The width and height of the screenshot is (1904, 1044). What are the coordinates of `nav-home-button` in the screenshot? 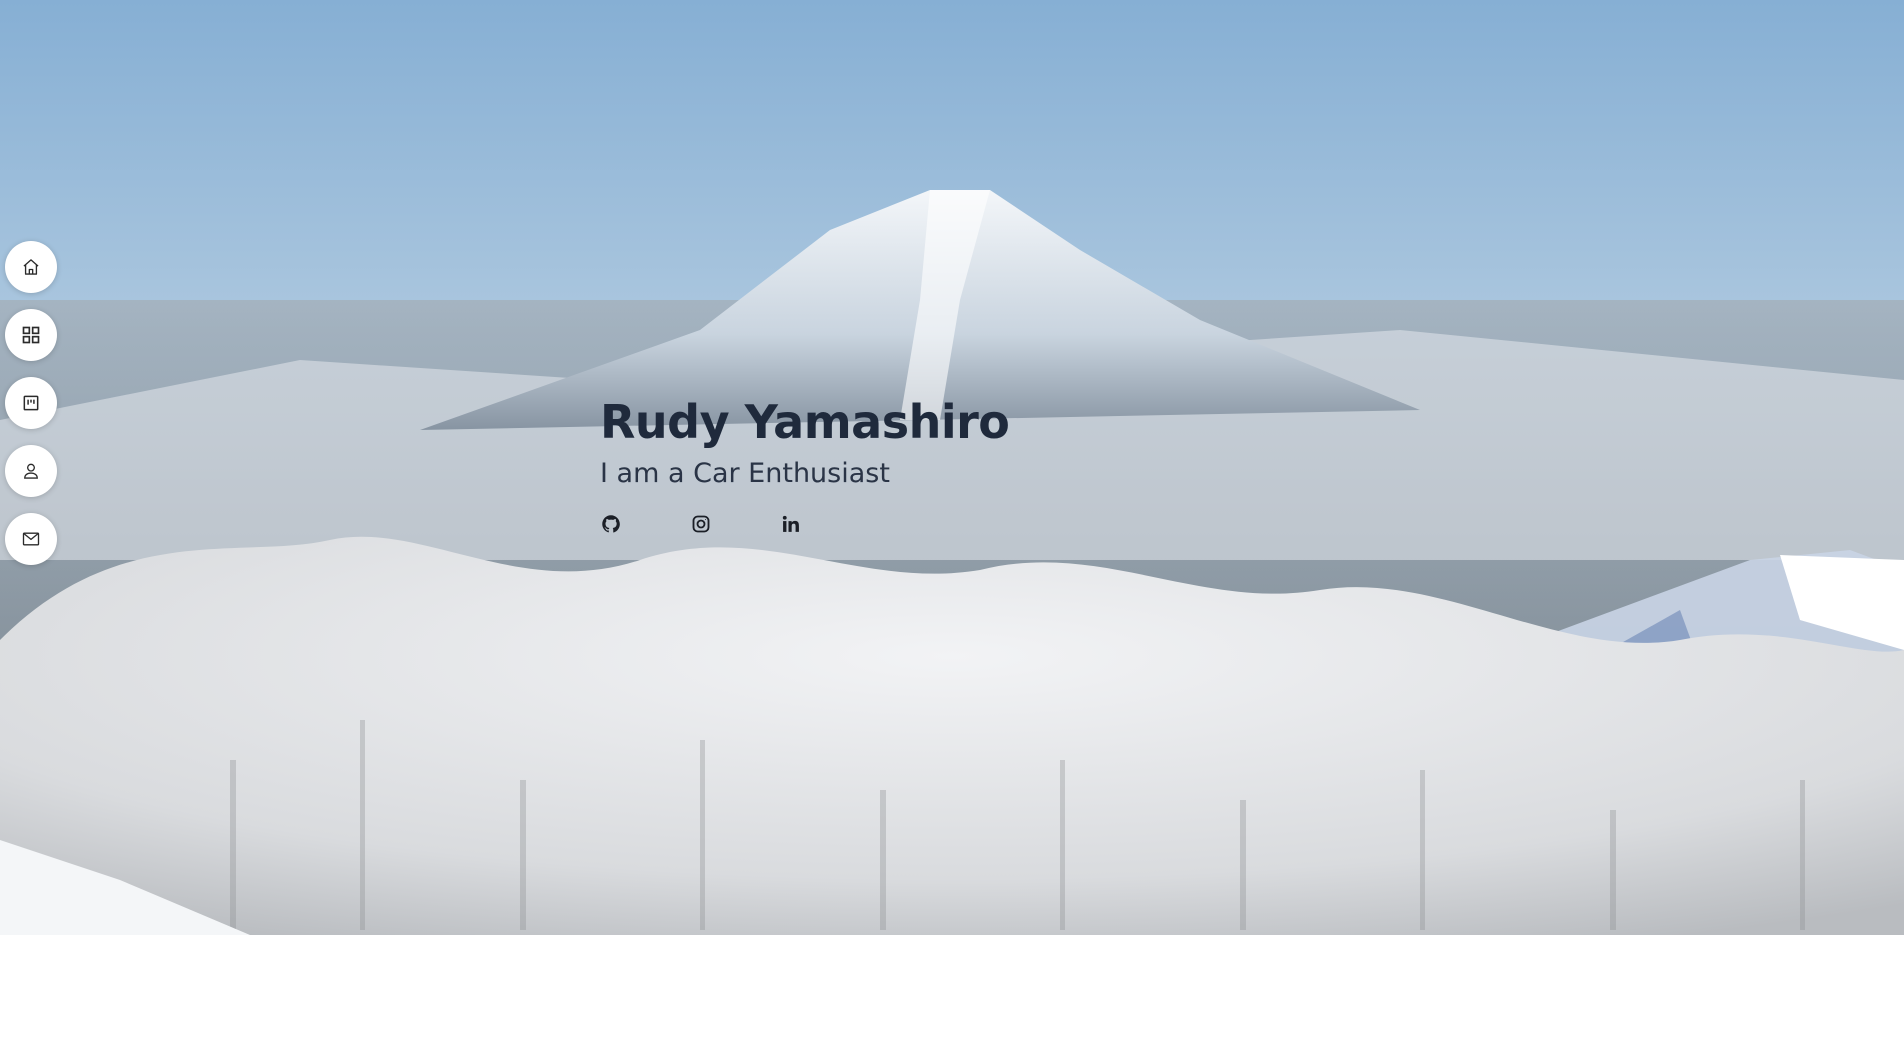 It's located at (31, 267).